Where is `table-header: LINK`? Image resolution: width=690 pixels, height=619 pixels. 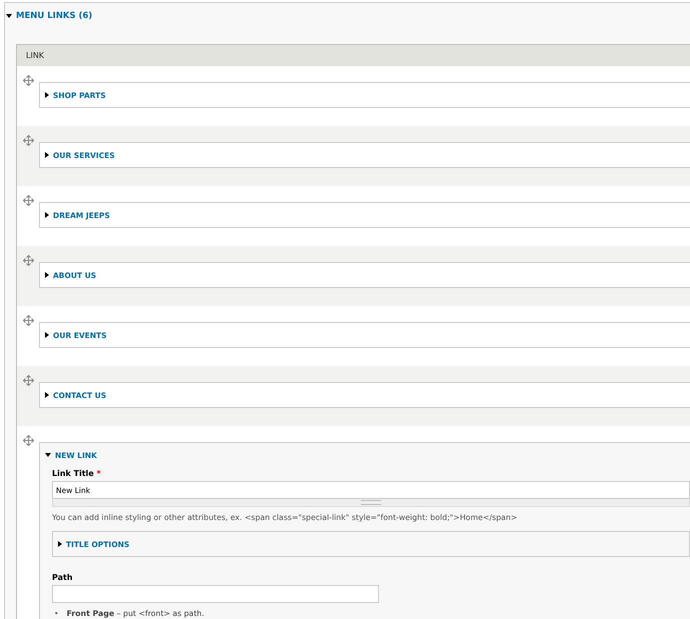
table-header: LINK is located at coordinates (353, 55).